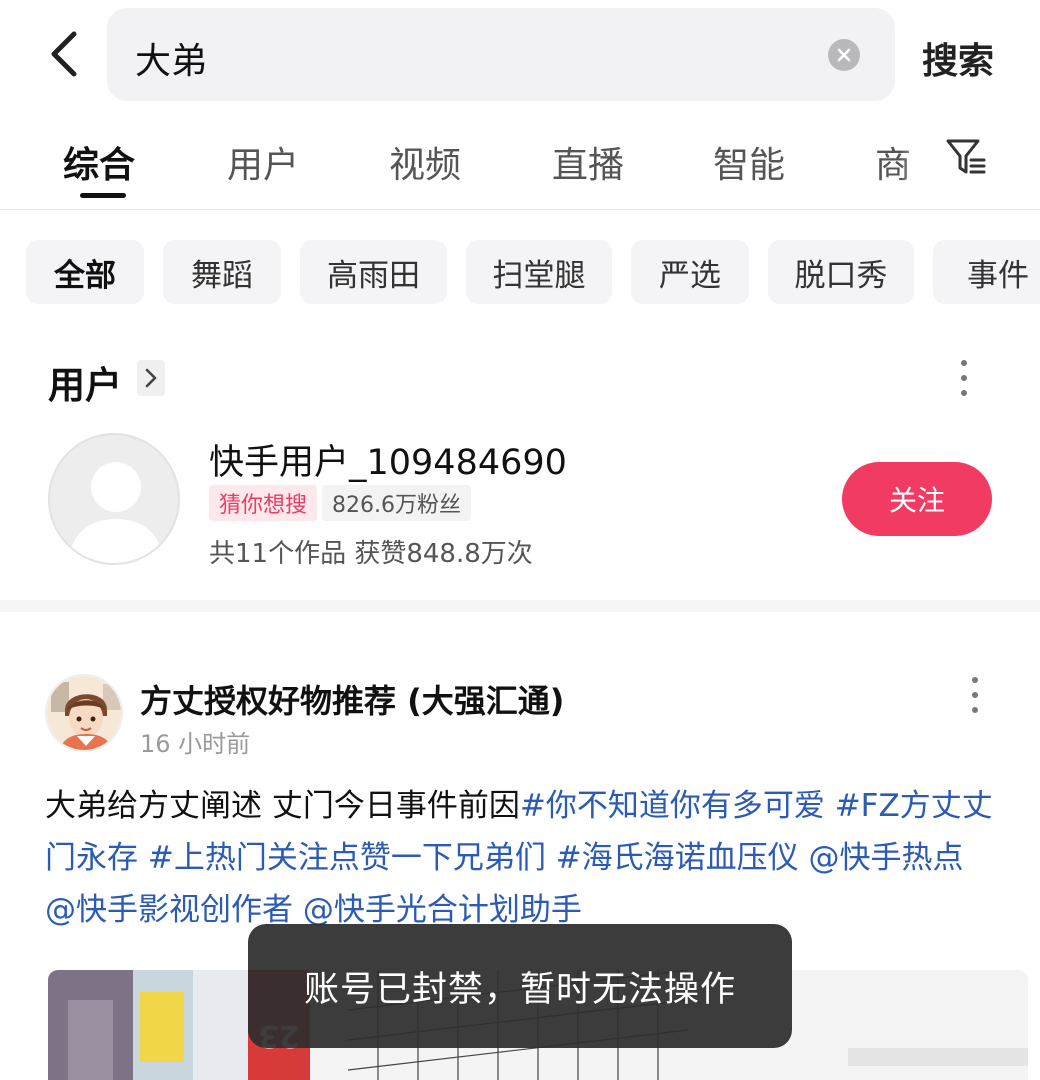 The height and width of the screenshot is (1080, 1040). I want to click on post-more-options-icon, so click(975, 695).